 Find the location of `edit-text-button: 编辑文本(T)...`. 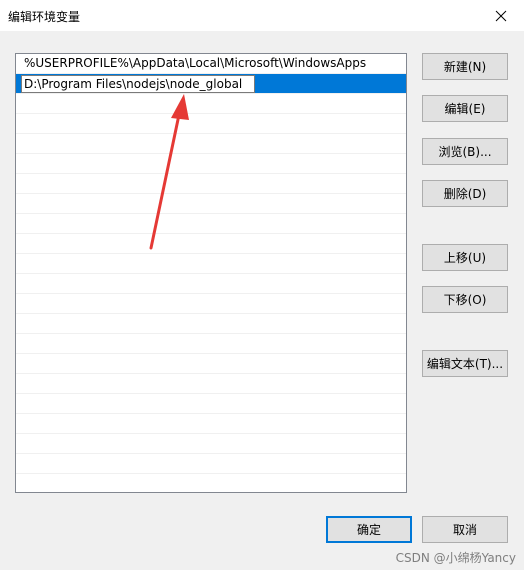

edit-text-button: 编辑文本(T)... is located at coordinates (465, 363).